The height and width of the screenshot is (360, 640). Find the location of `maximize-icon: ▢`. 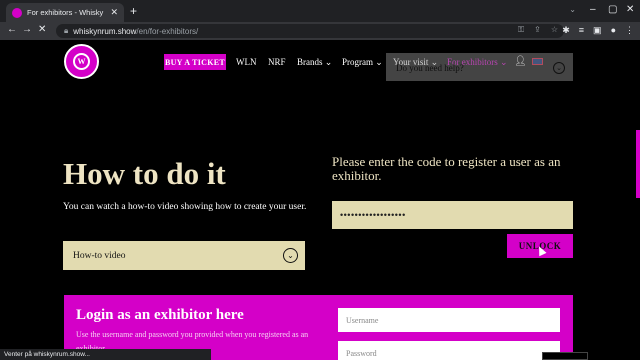

maximize-icon: ▢ is located at coordinates (612, 9).